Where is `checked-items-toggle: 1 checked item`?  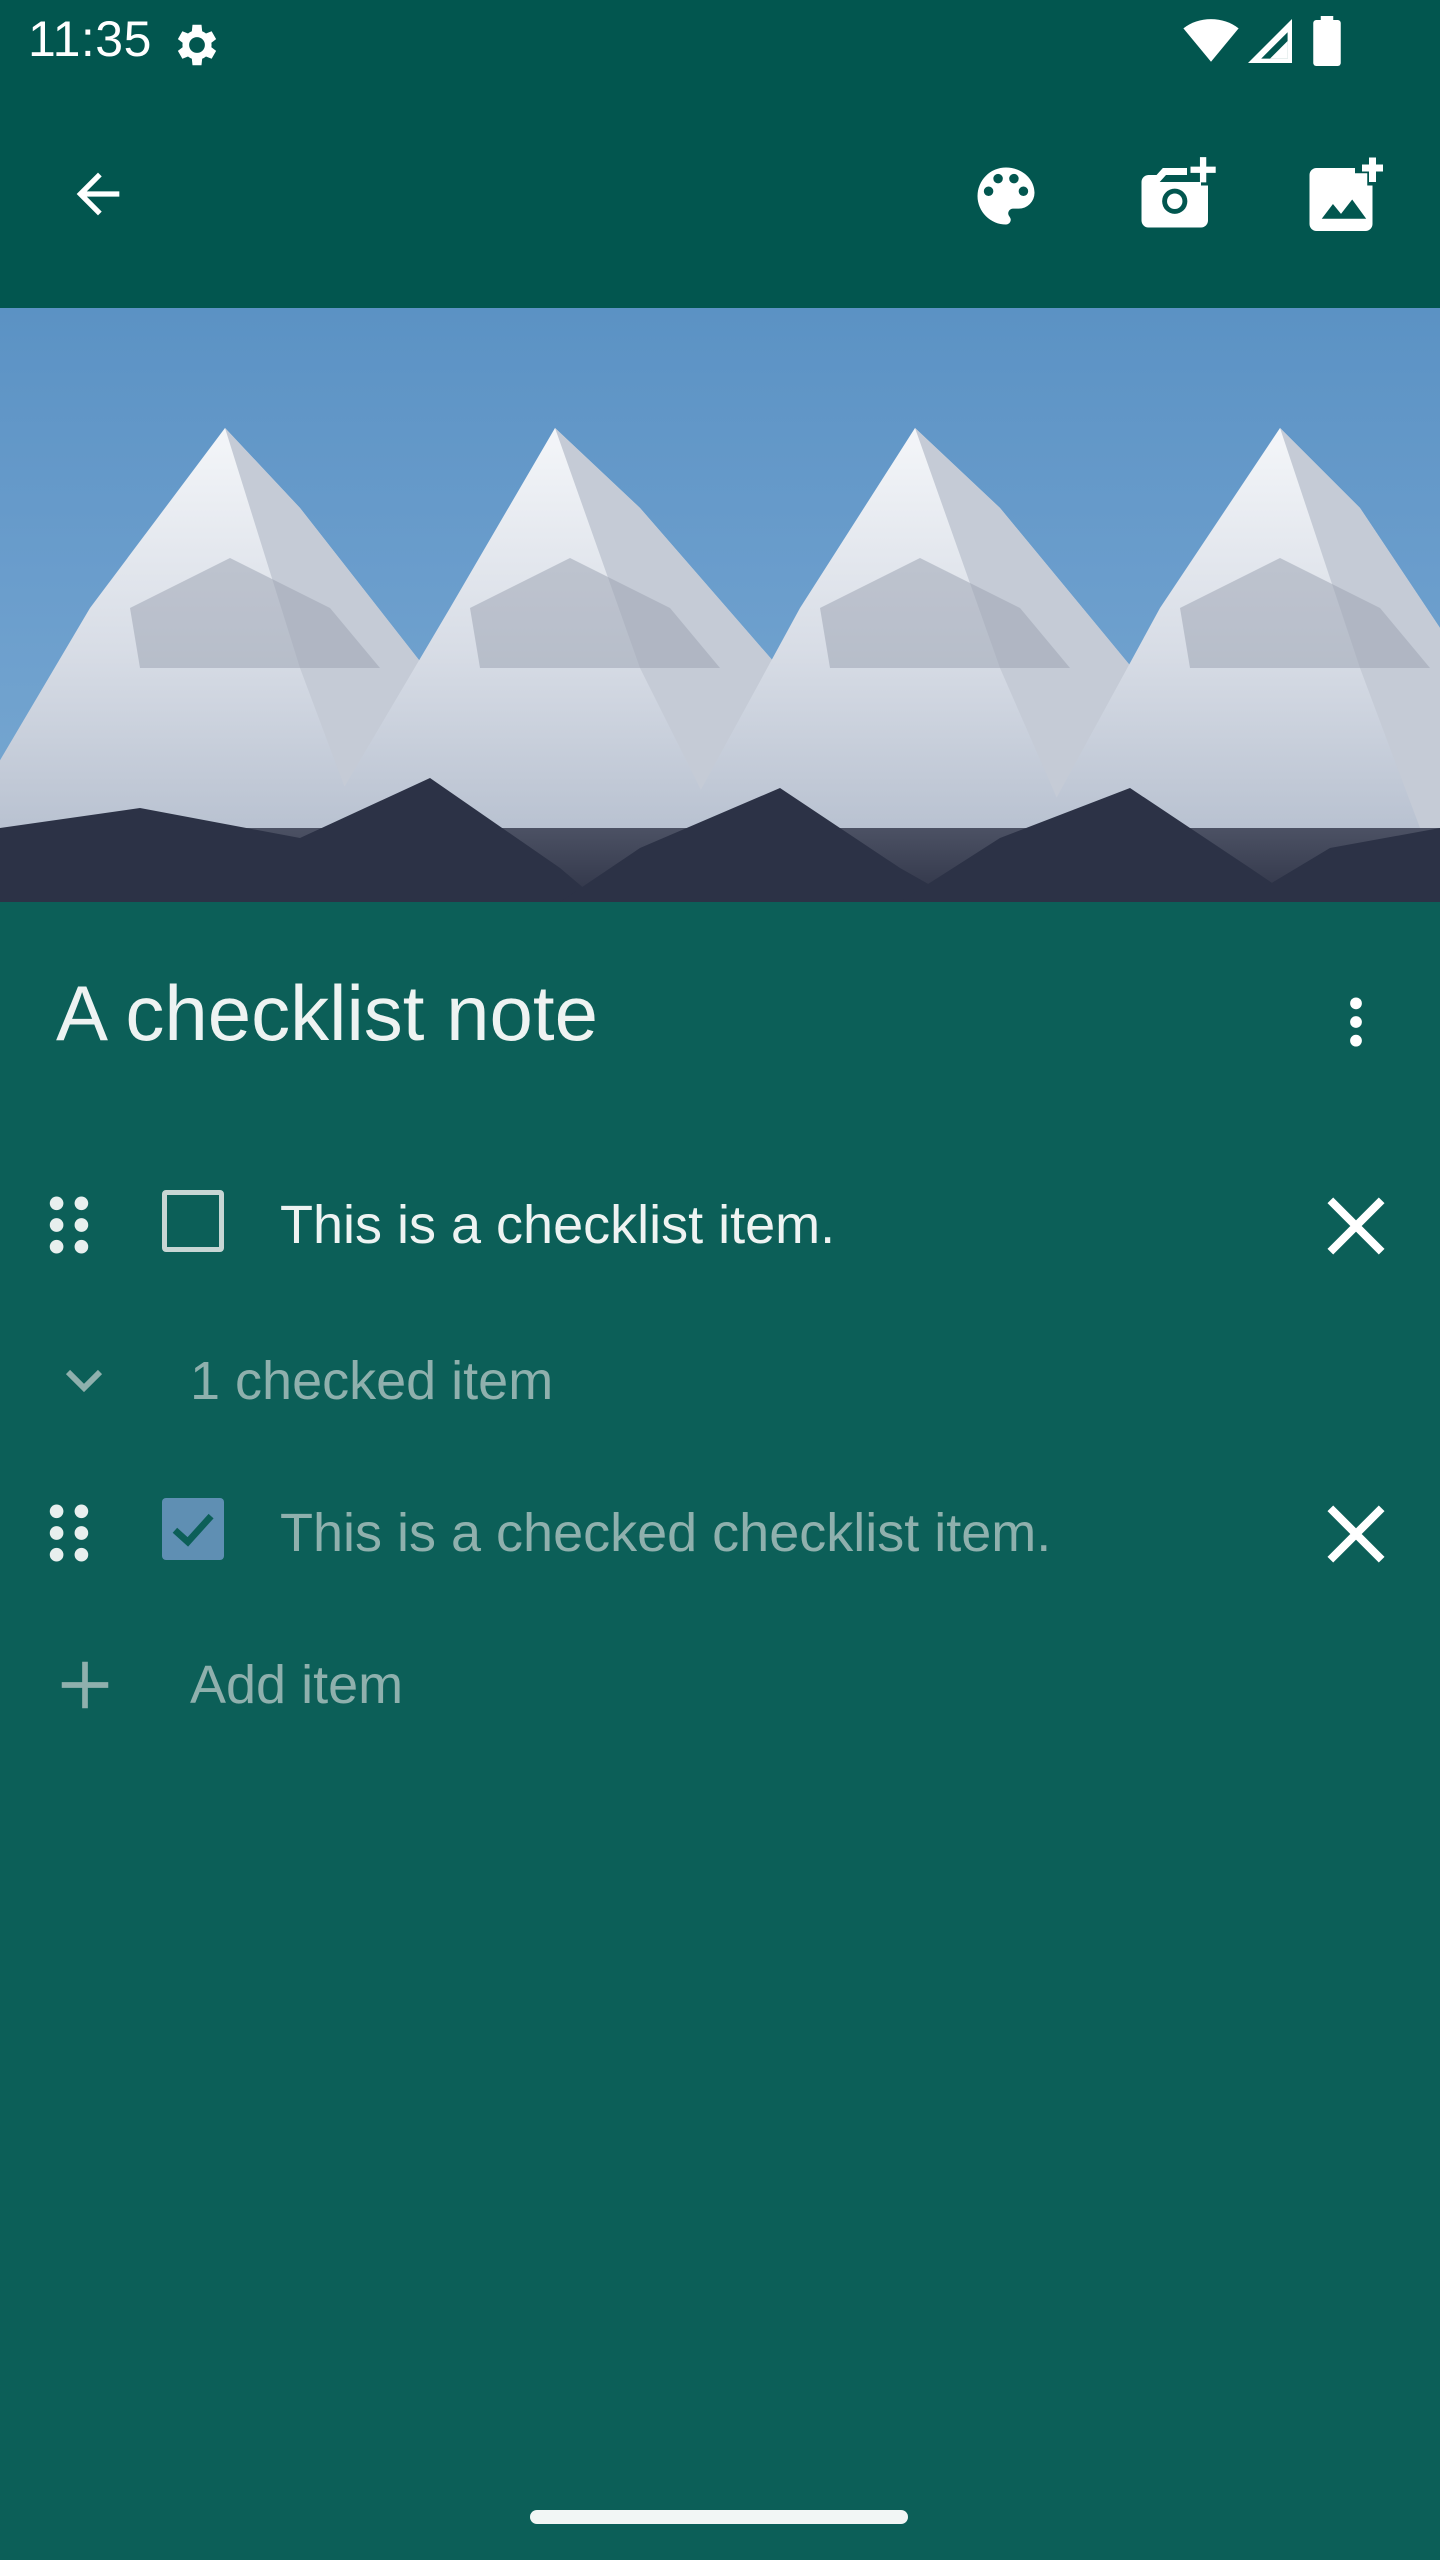
checked-items-toggle: 1 checked item is located at coordinates (720, 1378).